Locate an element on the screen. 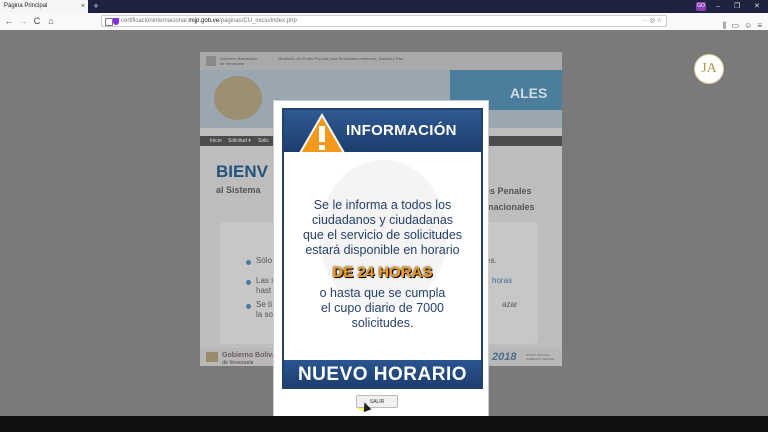  modal-footer-banner: NUEVO HORARIO is located at coordinates (382, 373).